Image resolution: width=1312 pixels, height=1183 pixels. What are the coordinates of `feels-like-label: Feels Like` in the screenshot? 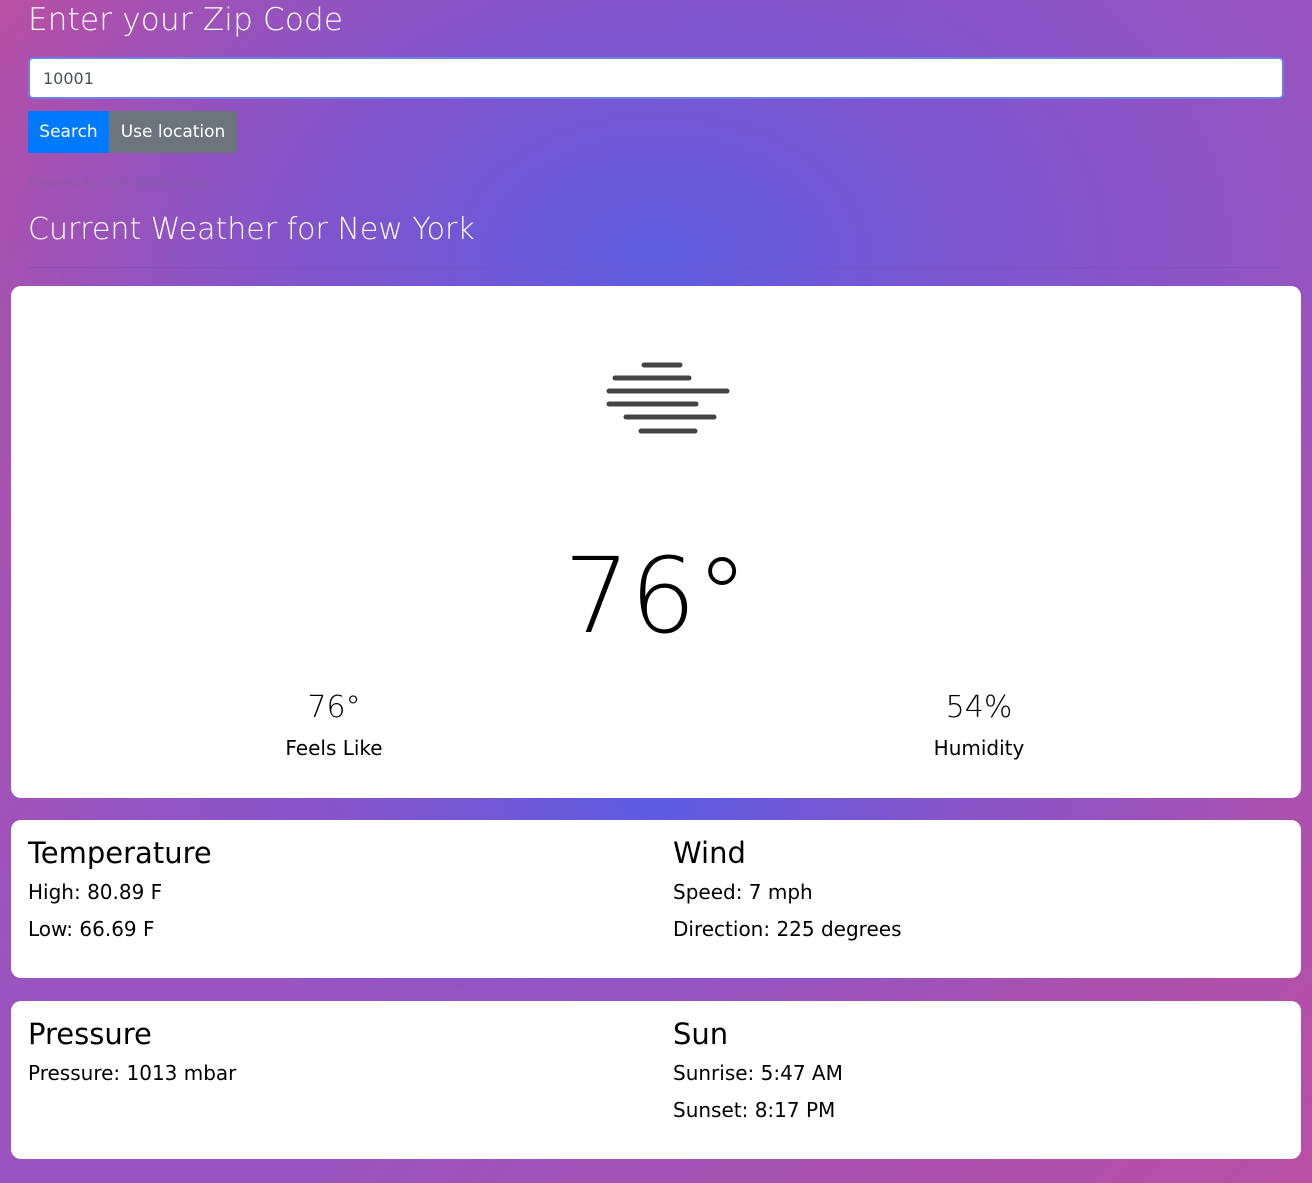 It's located at (334, 748).